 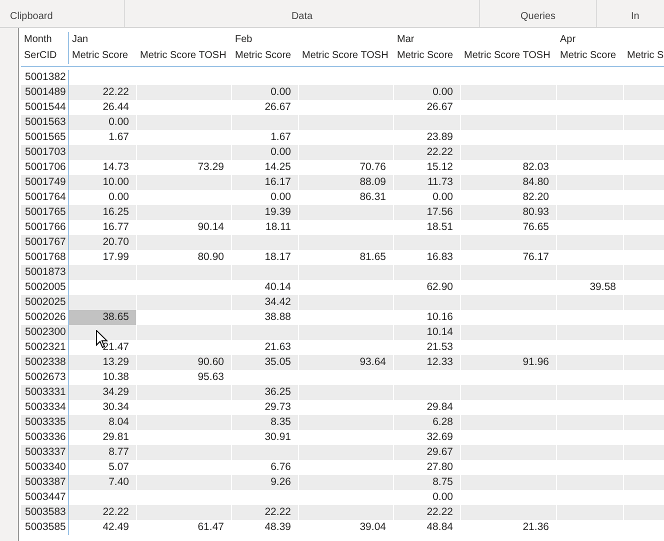 I want to click on row-header: 5001764, so click(x=45, y=197).